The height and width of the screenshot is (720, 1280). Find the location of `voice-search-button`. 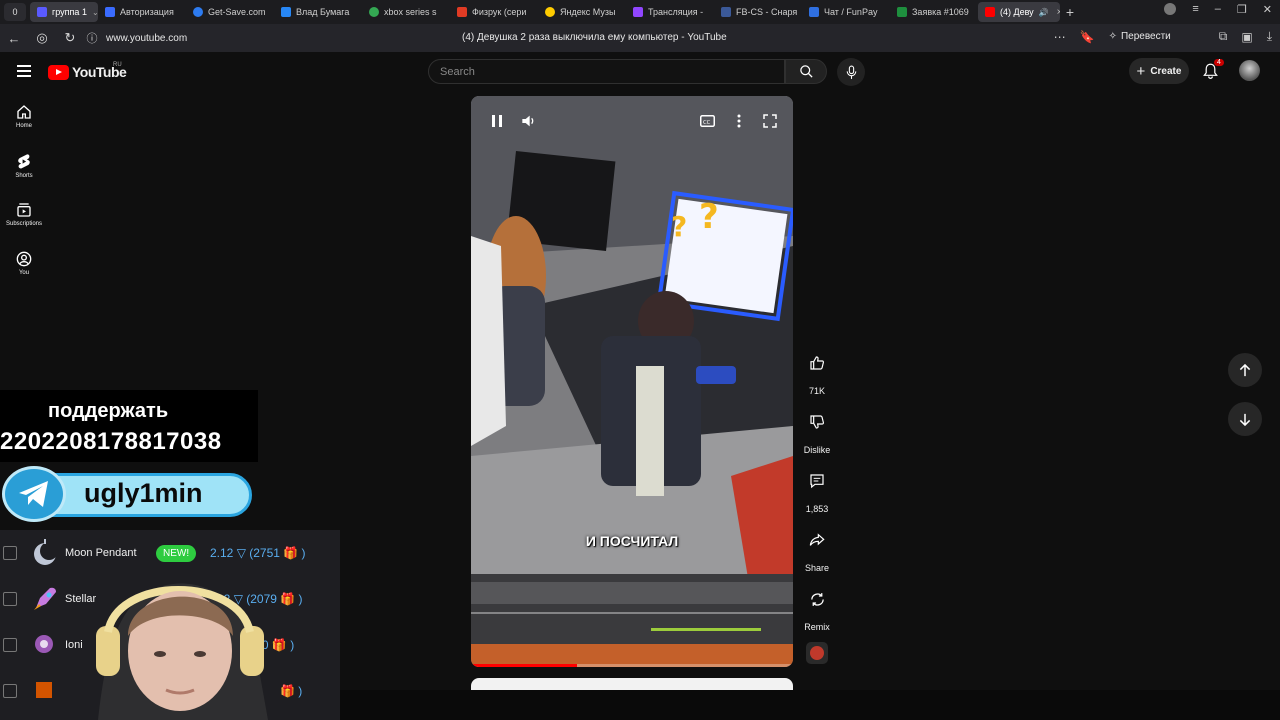

voice-search-button is located at coordinates (851, 72).